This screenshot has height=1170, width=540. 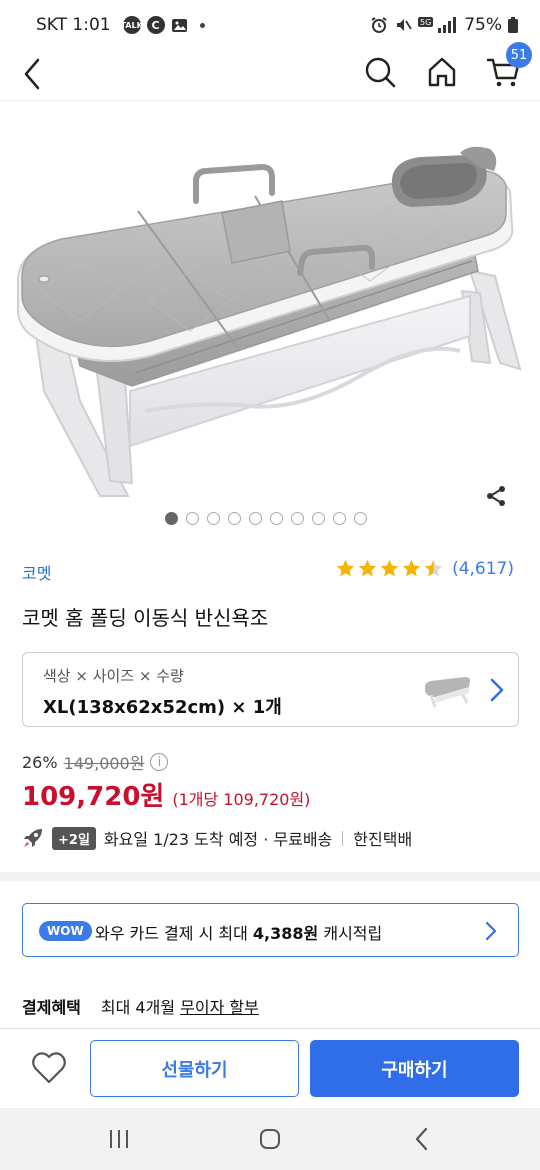 What do you see at coordinates (270, 25) in the screenshot?
I see `status-bar: SKT 1:01 TALK C 5G 75%` at bounding box center [270, 25].